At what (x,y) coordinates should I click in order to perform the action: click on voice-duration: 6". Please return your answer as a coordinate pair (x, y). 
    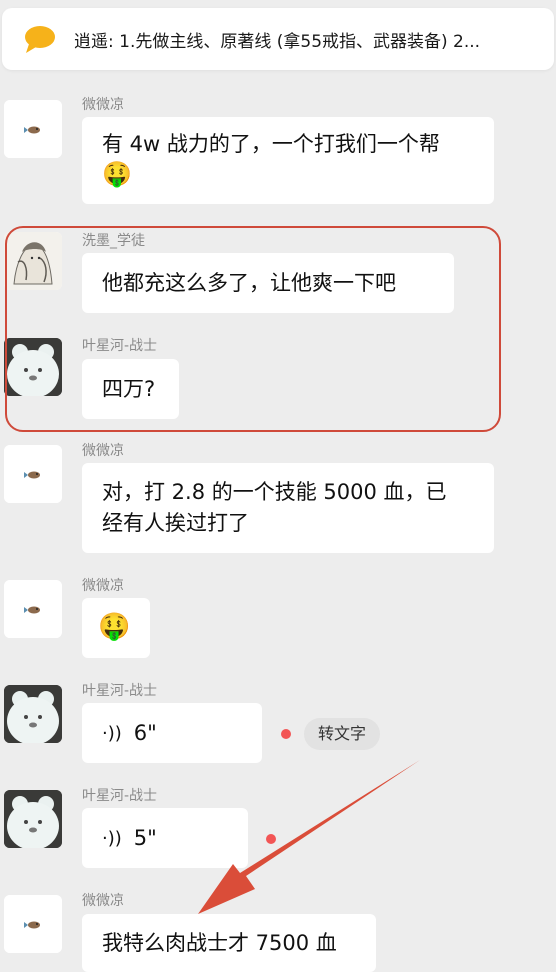
    Looking at the image, I should click on (145, 732).